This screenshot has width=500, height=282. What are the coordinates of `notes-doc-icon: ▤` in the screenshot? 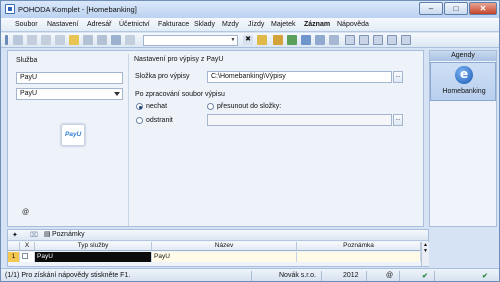 It's located at (47, 234).